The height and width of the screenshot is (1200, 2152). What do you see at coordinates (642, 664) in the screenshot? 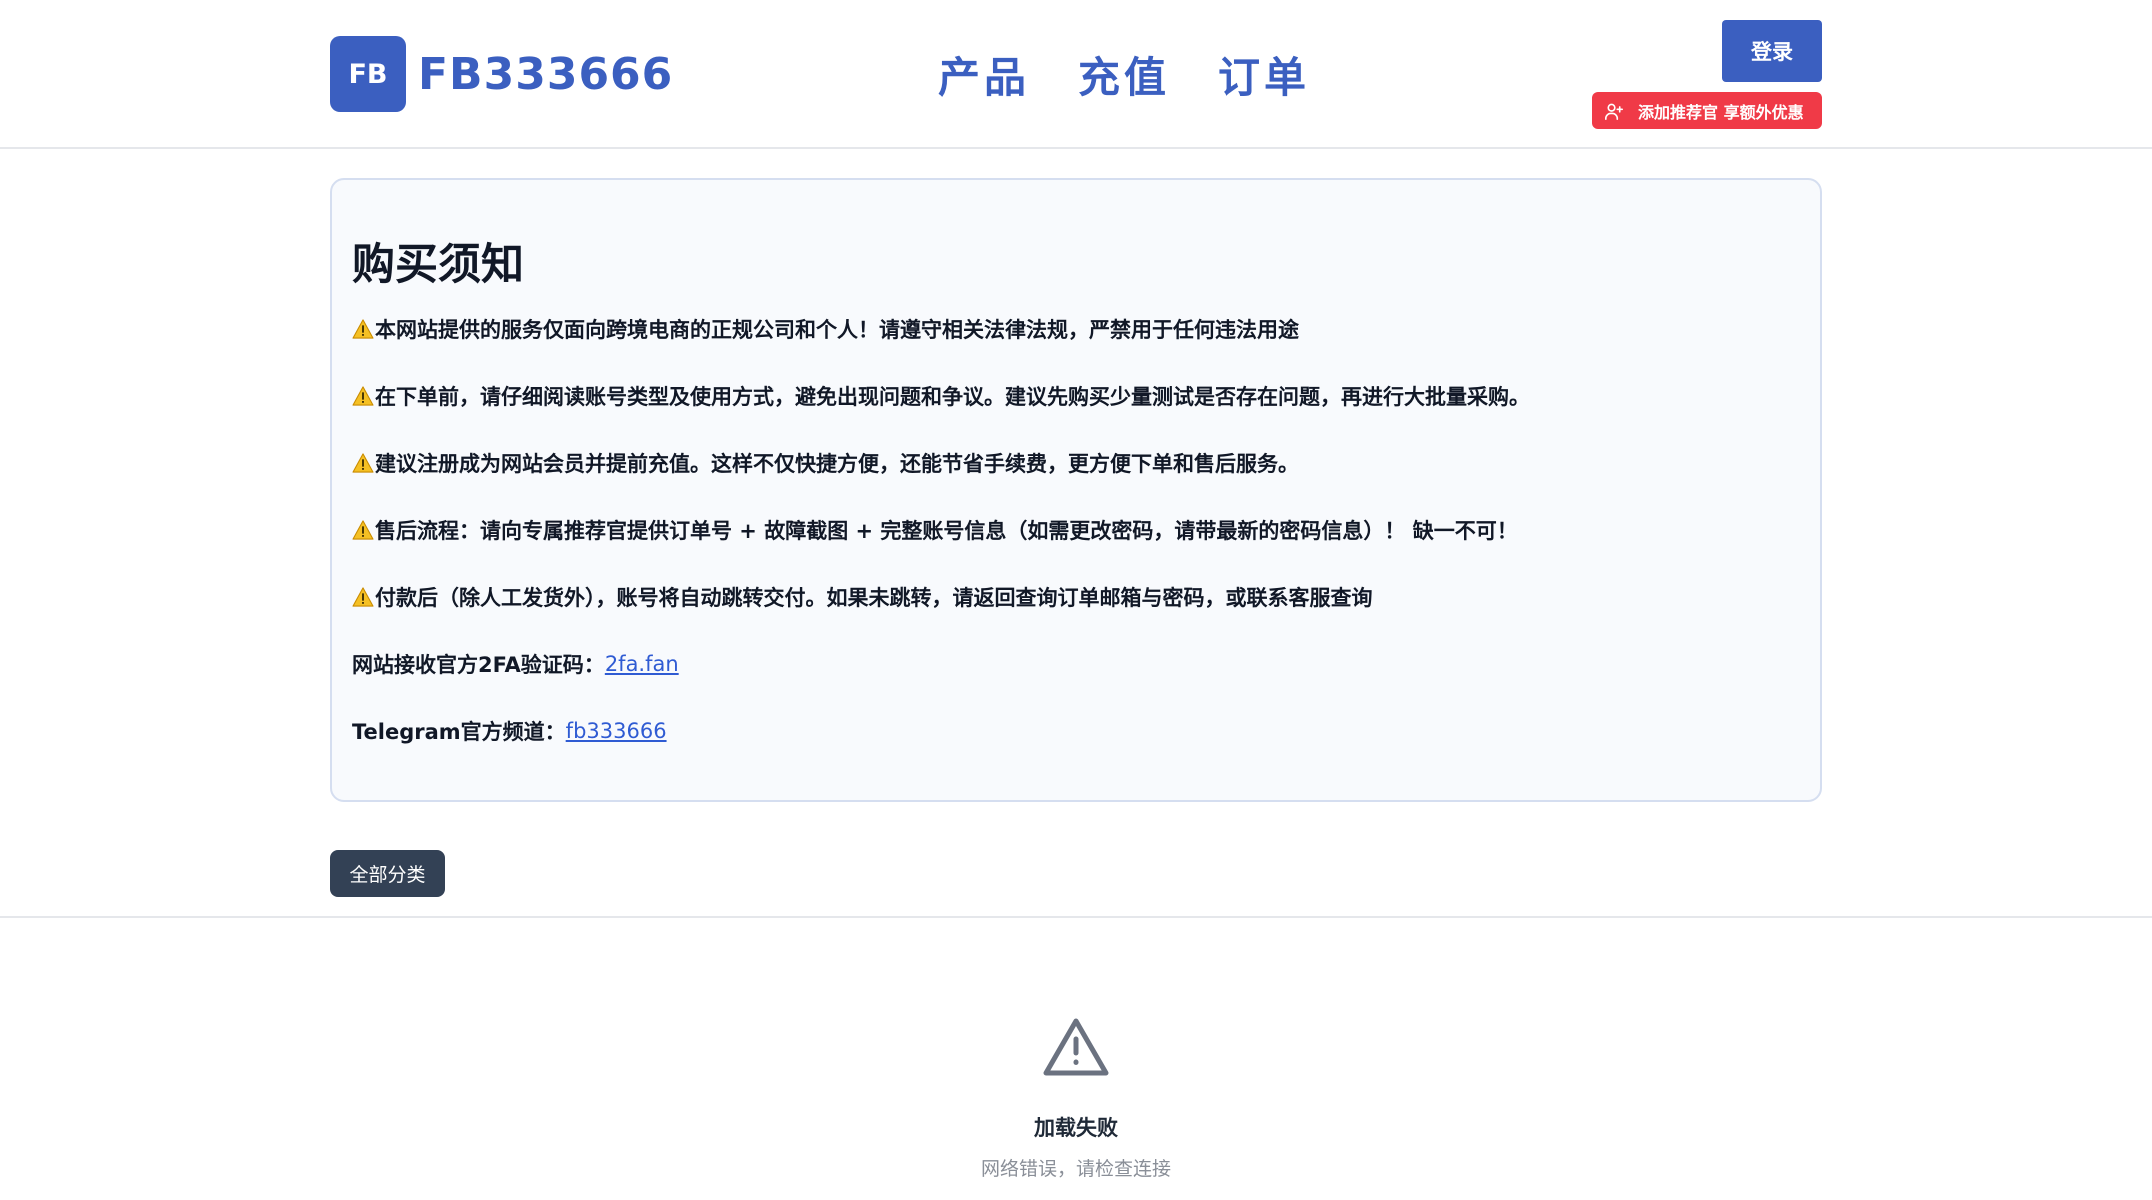
I see `twofa-link: 2fa.fan` at bounding box center [642, 664].